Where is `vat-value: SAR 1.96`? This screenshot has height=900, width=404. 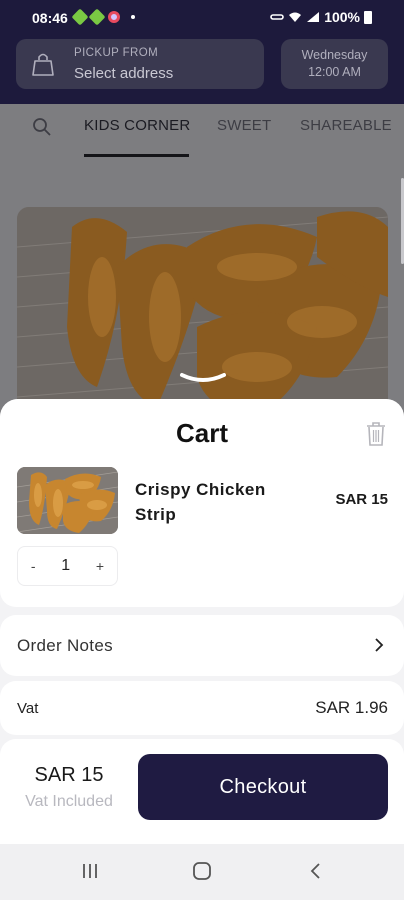
vat-value: SAR 1.96 is located at coordinates (351, 707).